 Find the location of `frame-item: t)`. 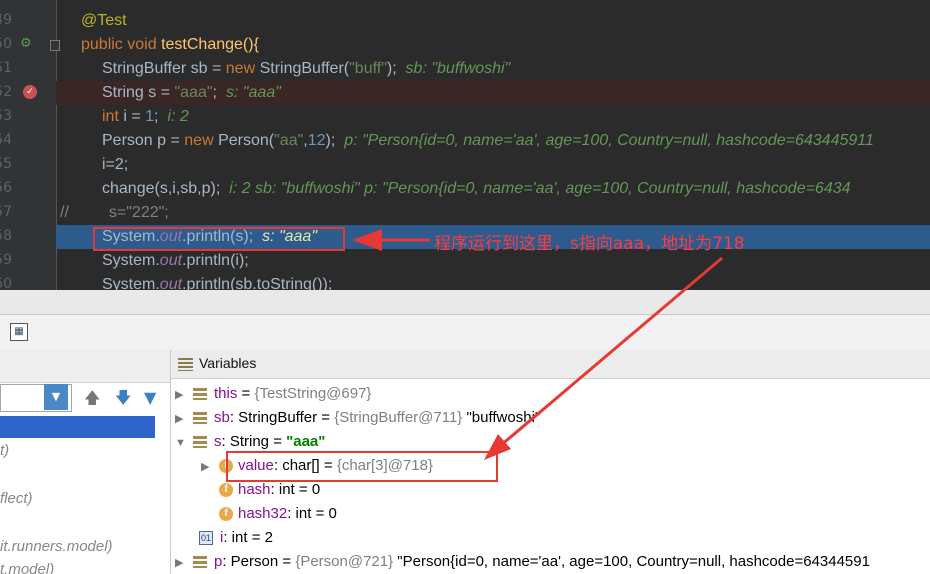

frame-item: t) is located at coordinates (4, 450).